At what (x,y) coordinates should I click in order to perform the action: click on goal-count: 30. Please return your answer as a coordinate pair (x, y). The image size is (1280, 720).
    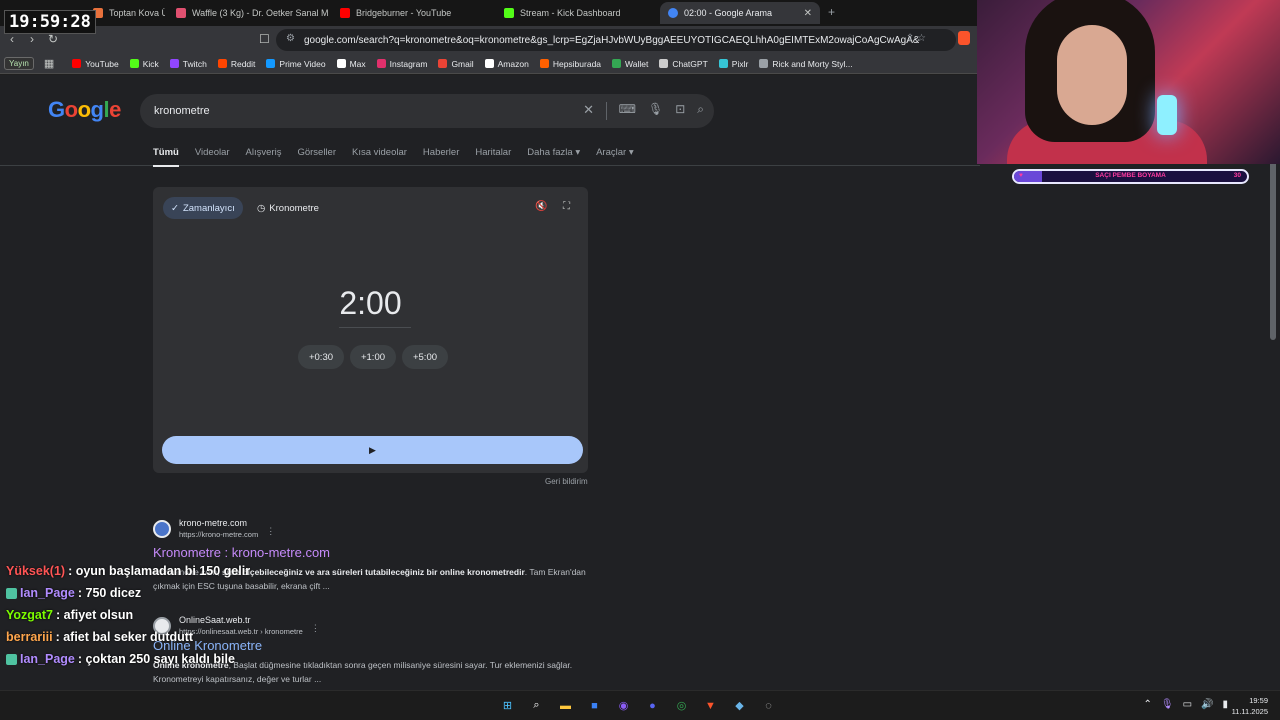
    Looking at the image, I should click on (1237, 175).